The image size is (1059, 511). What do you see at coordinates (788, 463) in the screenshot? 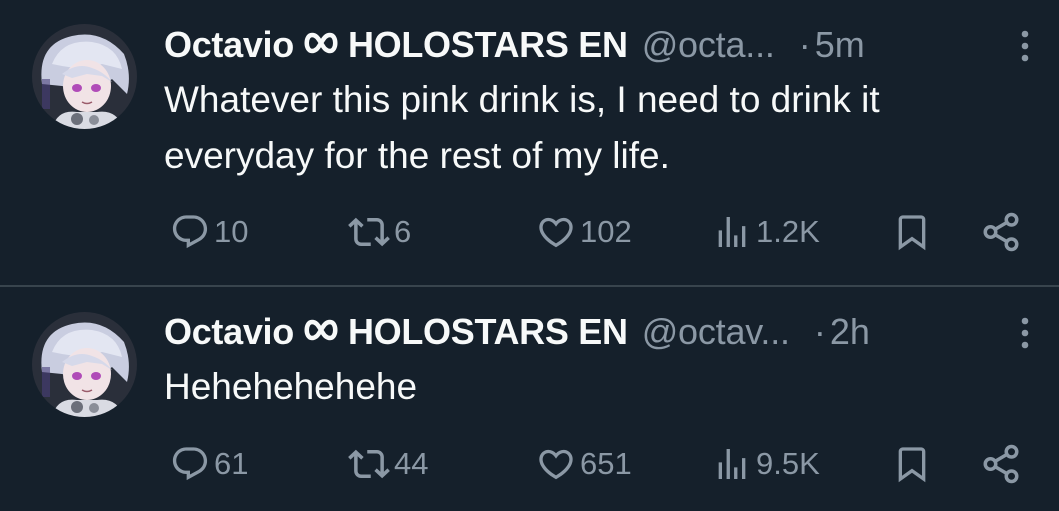
I see `views-count: 9.5K` at bounding box center [788, 463].